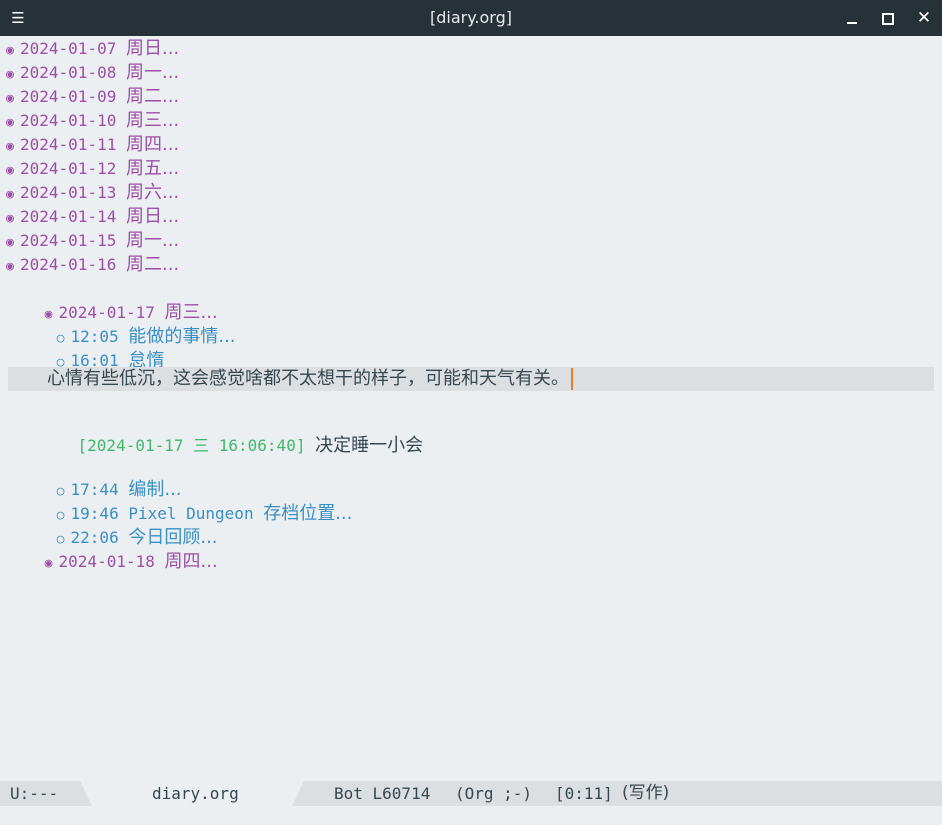  What do you see at coordinates (572, 379) in the screenshot?
I see `text-cursor` at bounding box center [572, 379].